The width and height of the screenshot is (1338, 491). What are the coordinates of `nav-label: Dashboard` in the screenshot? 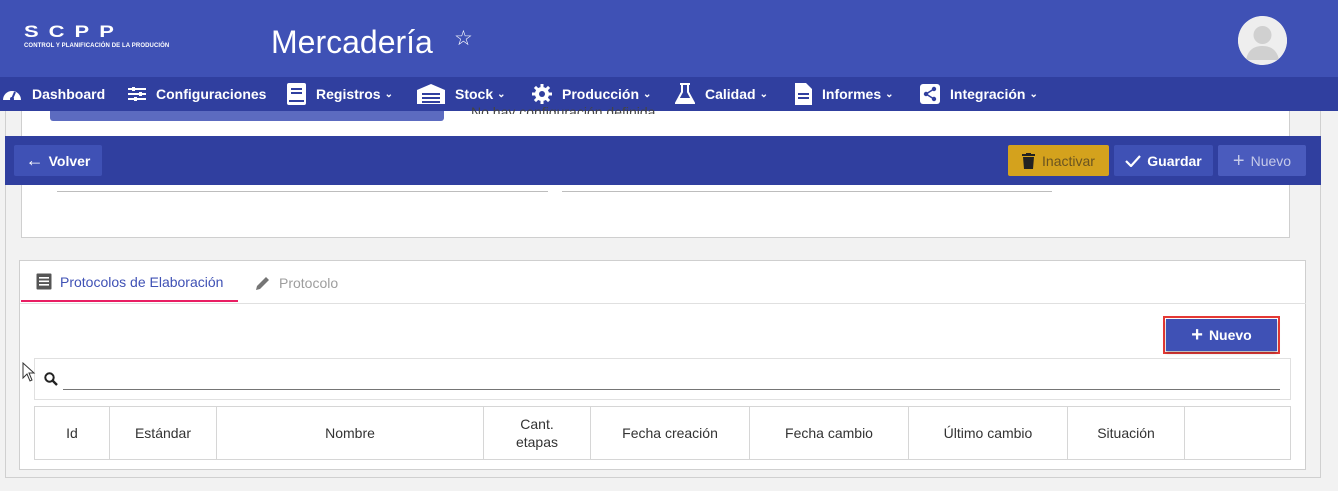 It's located at (69, 94).